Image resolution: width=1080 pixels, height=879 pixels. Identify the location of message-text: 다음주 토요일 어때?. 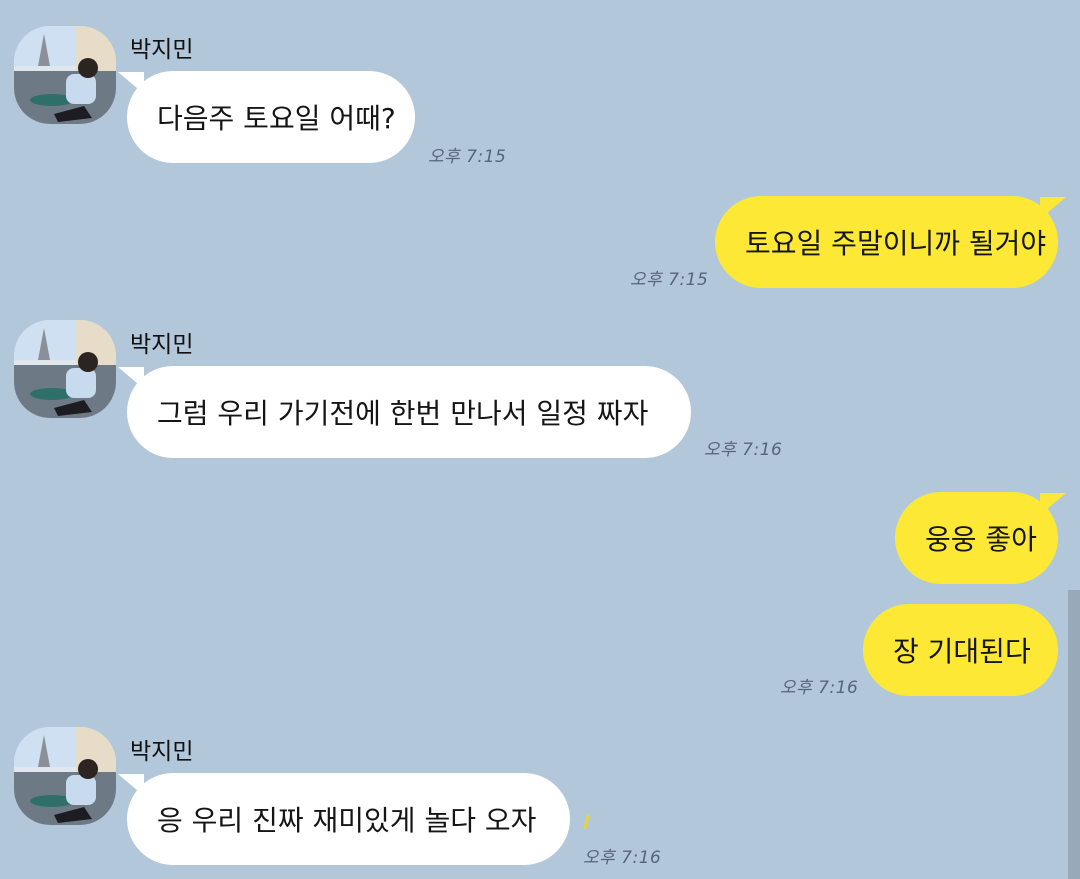
(276, 118).